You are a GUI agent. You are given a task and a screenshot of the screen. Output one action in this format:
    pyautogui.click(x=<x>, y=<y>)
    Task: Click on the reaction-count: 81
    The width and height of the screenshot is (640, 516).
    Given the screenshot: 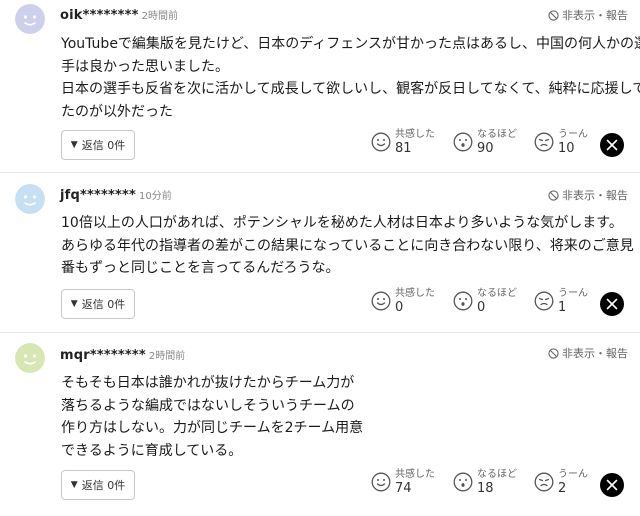 What is the action you would take?
    pyautogui.click(x=403, y=148)
    